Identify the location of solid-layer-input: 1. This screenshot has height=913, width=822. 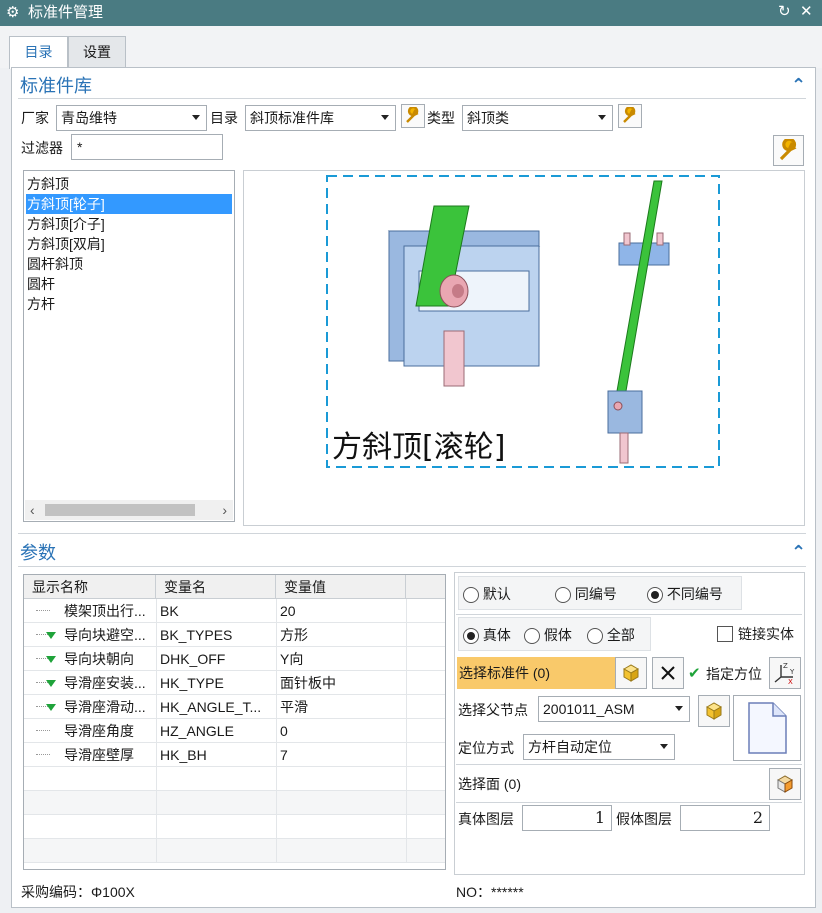
(567, 818).